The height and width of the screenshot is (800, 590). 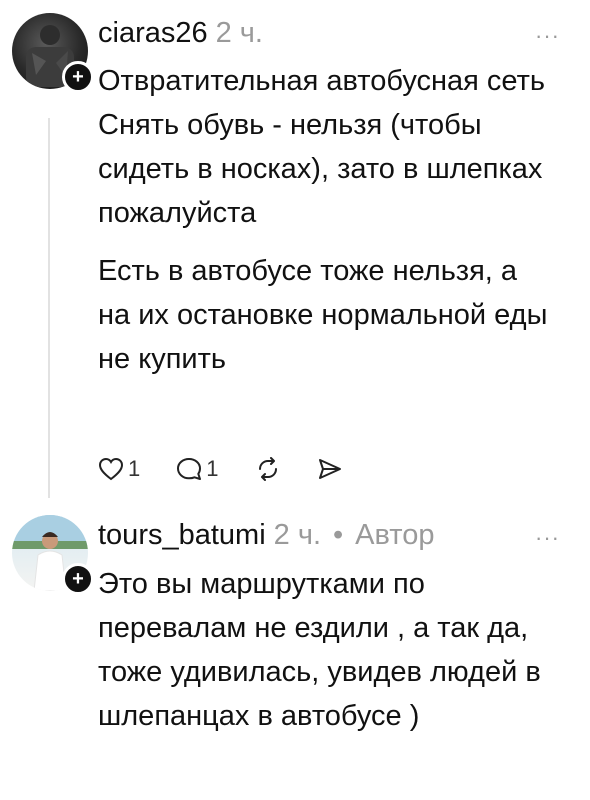 I want to click on send-icon, so click(x=329, y=469).